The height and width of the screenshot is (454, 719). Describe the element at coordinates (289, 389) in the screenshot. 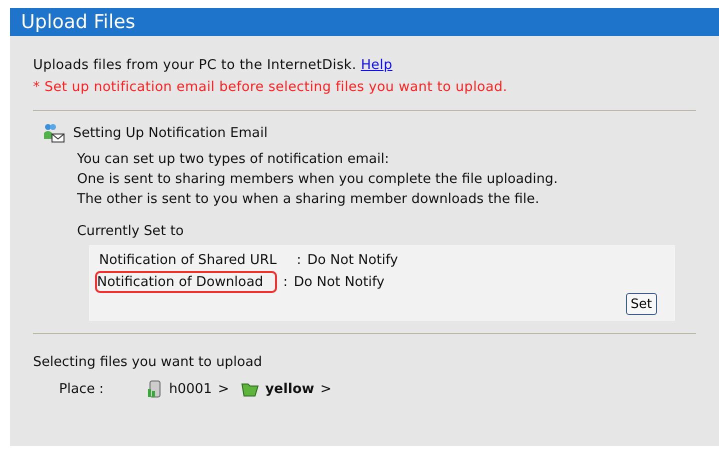

I see `path-item: yellow` at that location.